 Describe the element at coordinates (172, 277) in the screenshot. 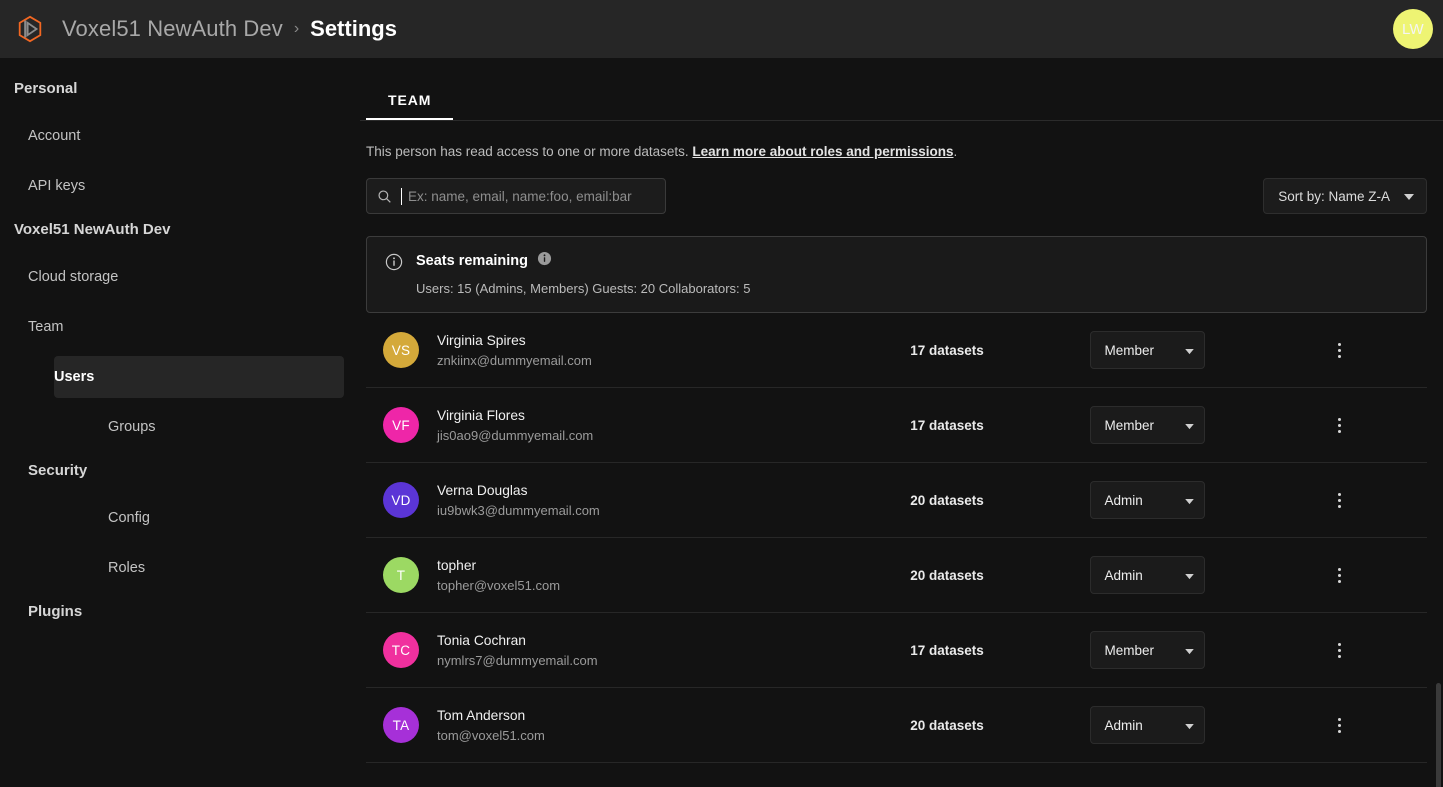

I see `sidebar-item-cloud-storage: Cloud storage` at that location.